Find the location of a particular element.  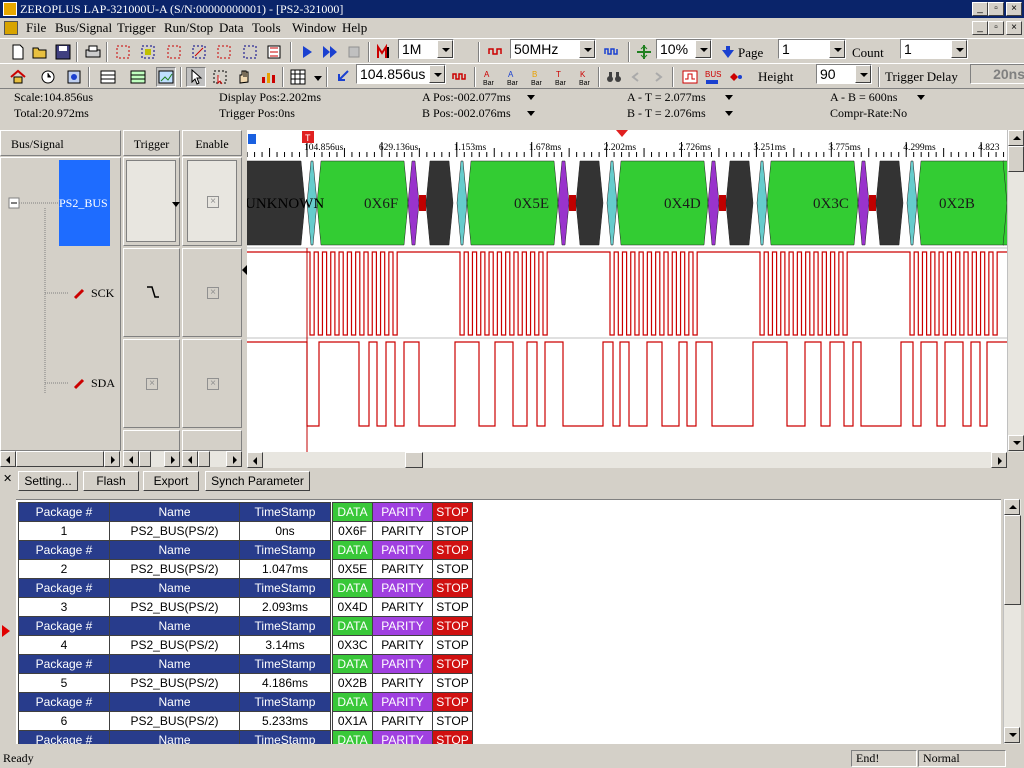

save-icon is located at coordinates (63, 52).